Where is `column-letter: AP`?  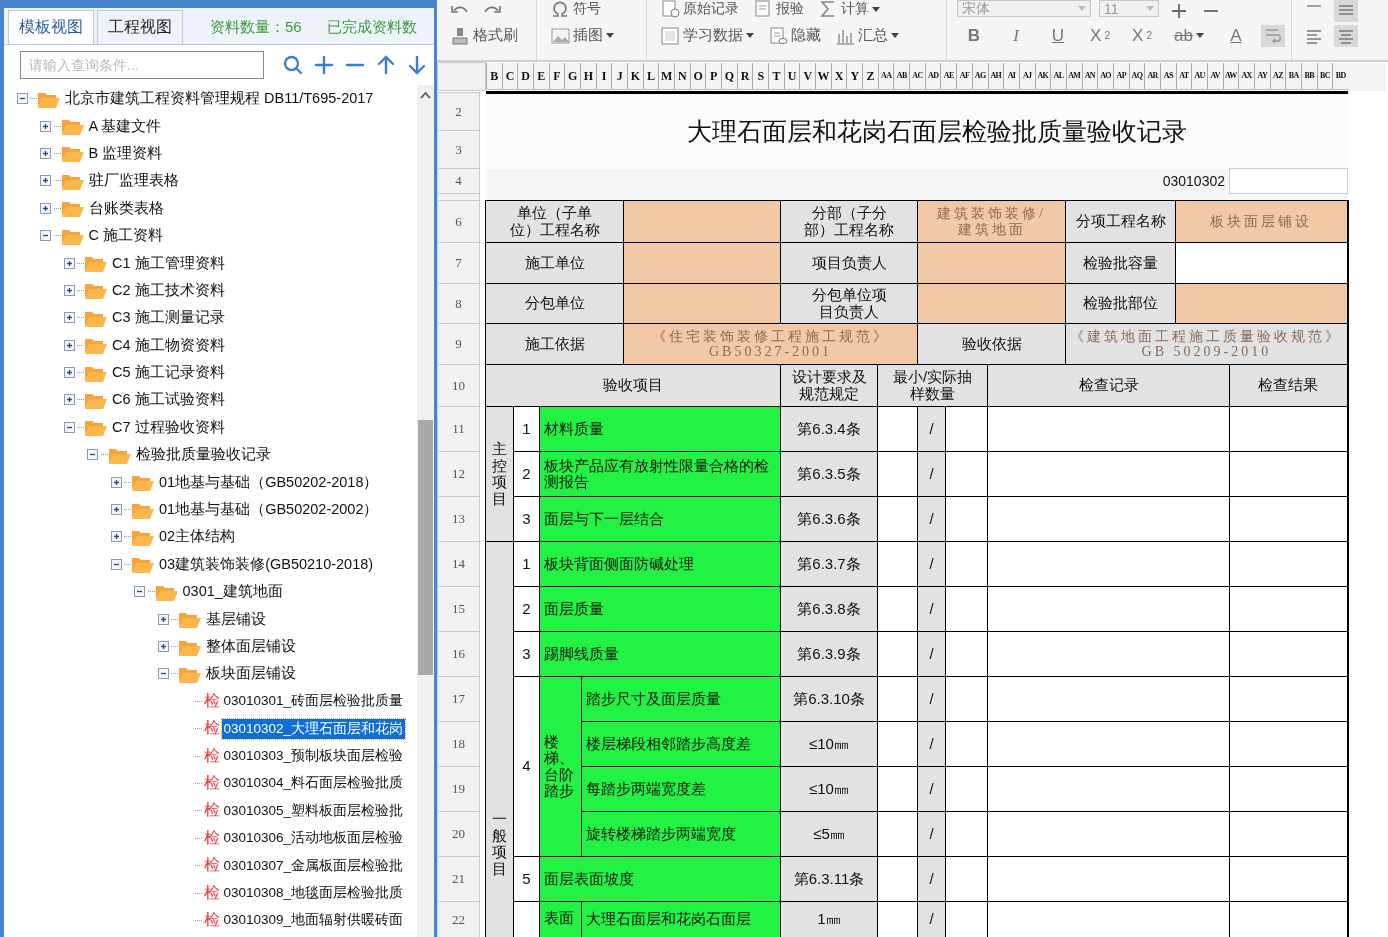 column-letter: AP is located at coordinates (1120, 76).